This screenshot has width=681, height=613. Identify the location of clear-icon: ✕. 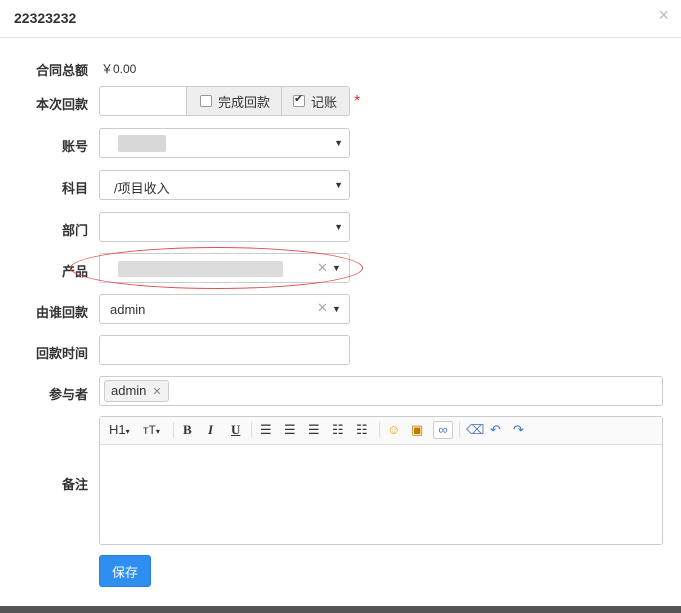
(322, 308).